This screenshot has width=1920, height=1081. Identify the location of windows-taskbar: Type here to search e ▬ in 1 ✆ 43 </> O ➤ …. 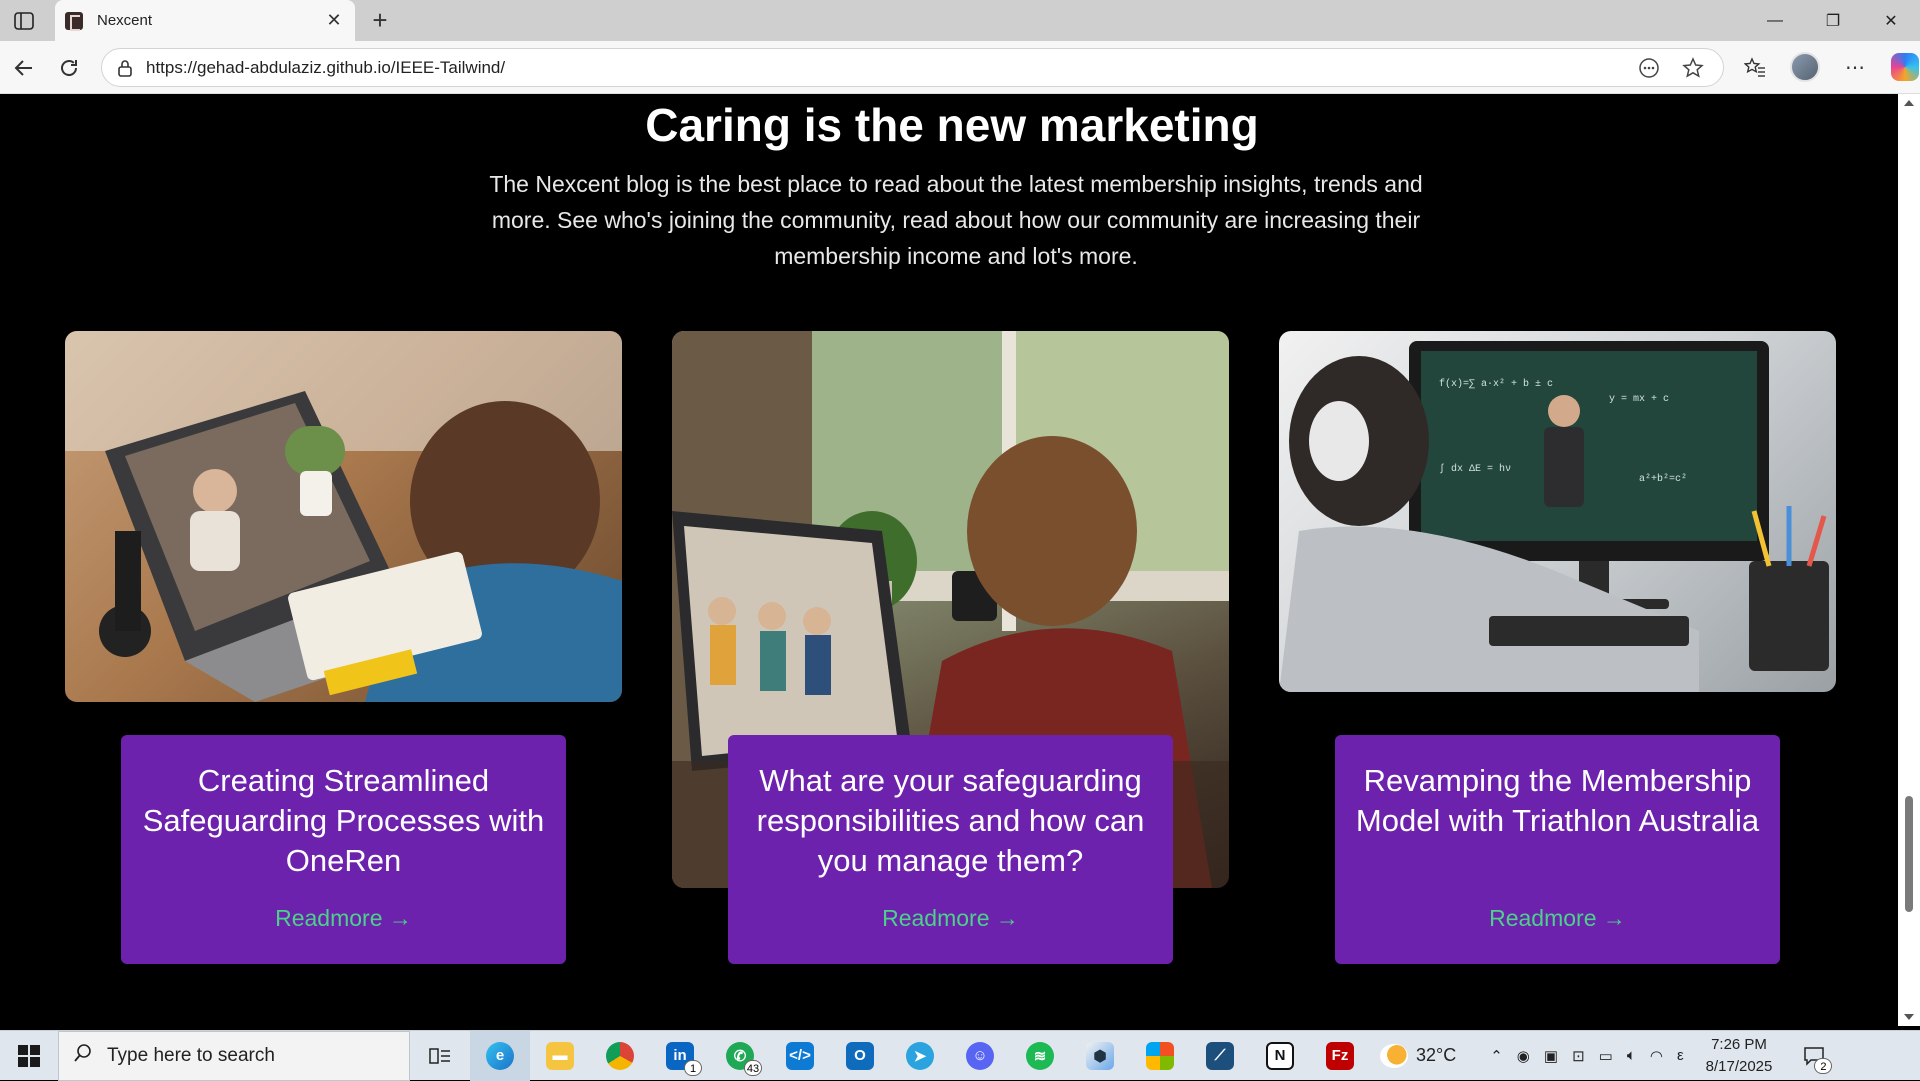
(960, 1055).